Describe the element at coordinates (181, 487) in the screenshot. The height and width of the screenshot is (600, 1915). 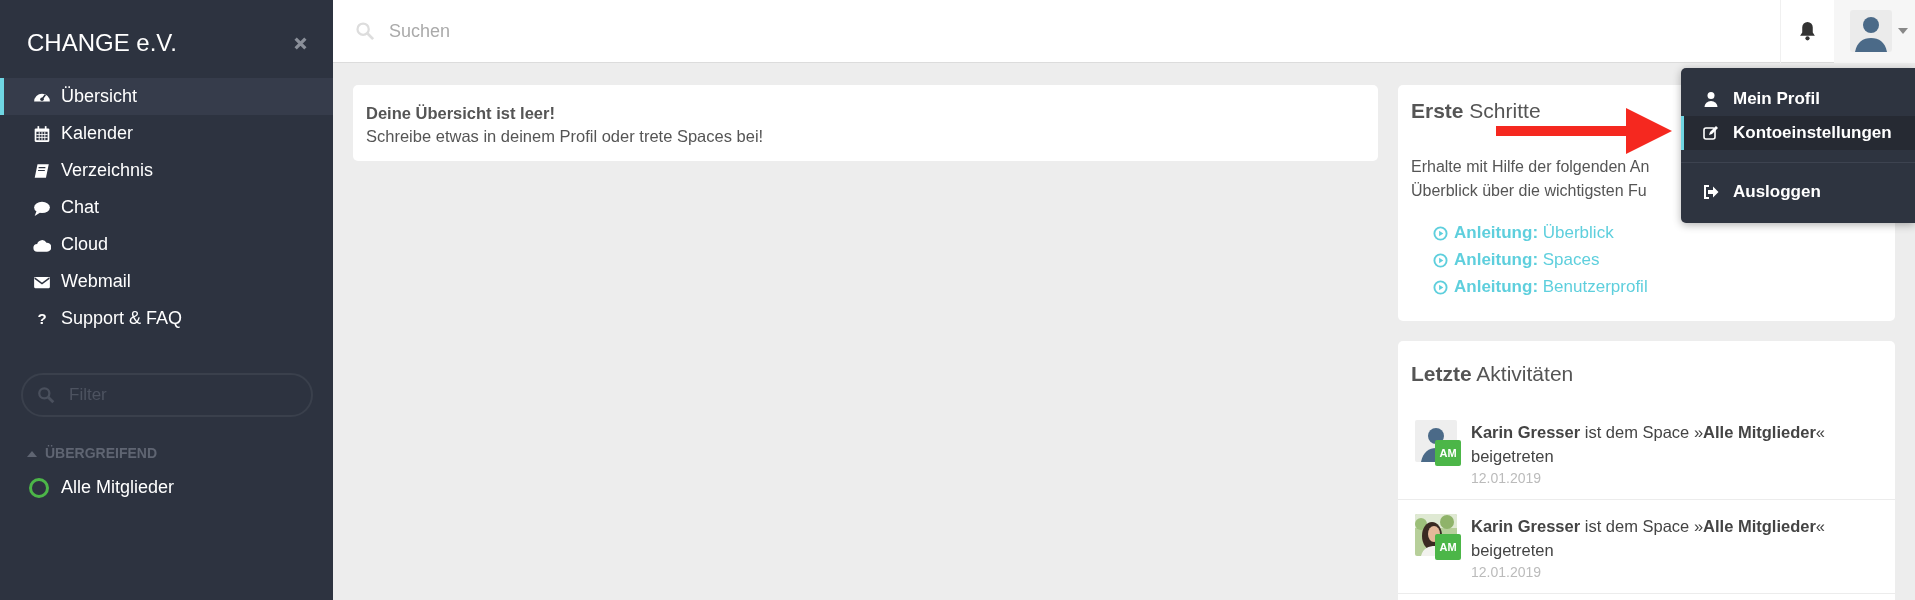
I see `space-item: Alle Mitglieder` at that location.